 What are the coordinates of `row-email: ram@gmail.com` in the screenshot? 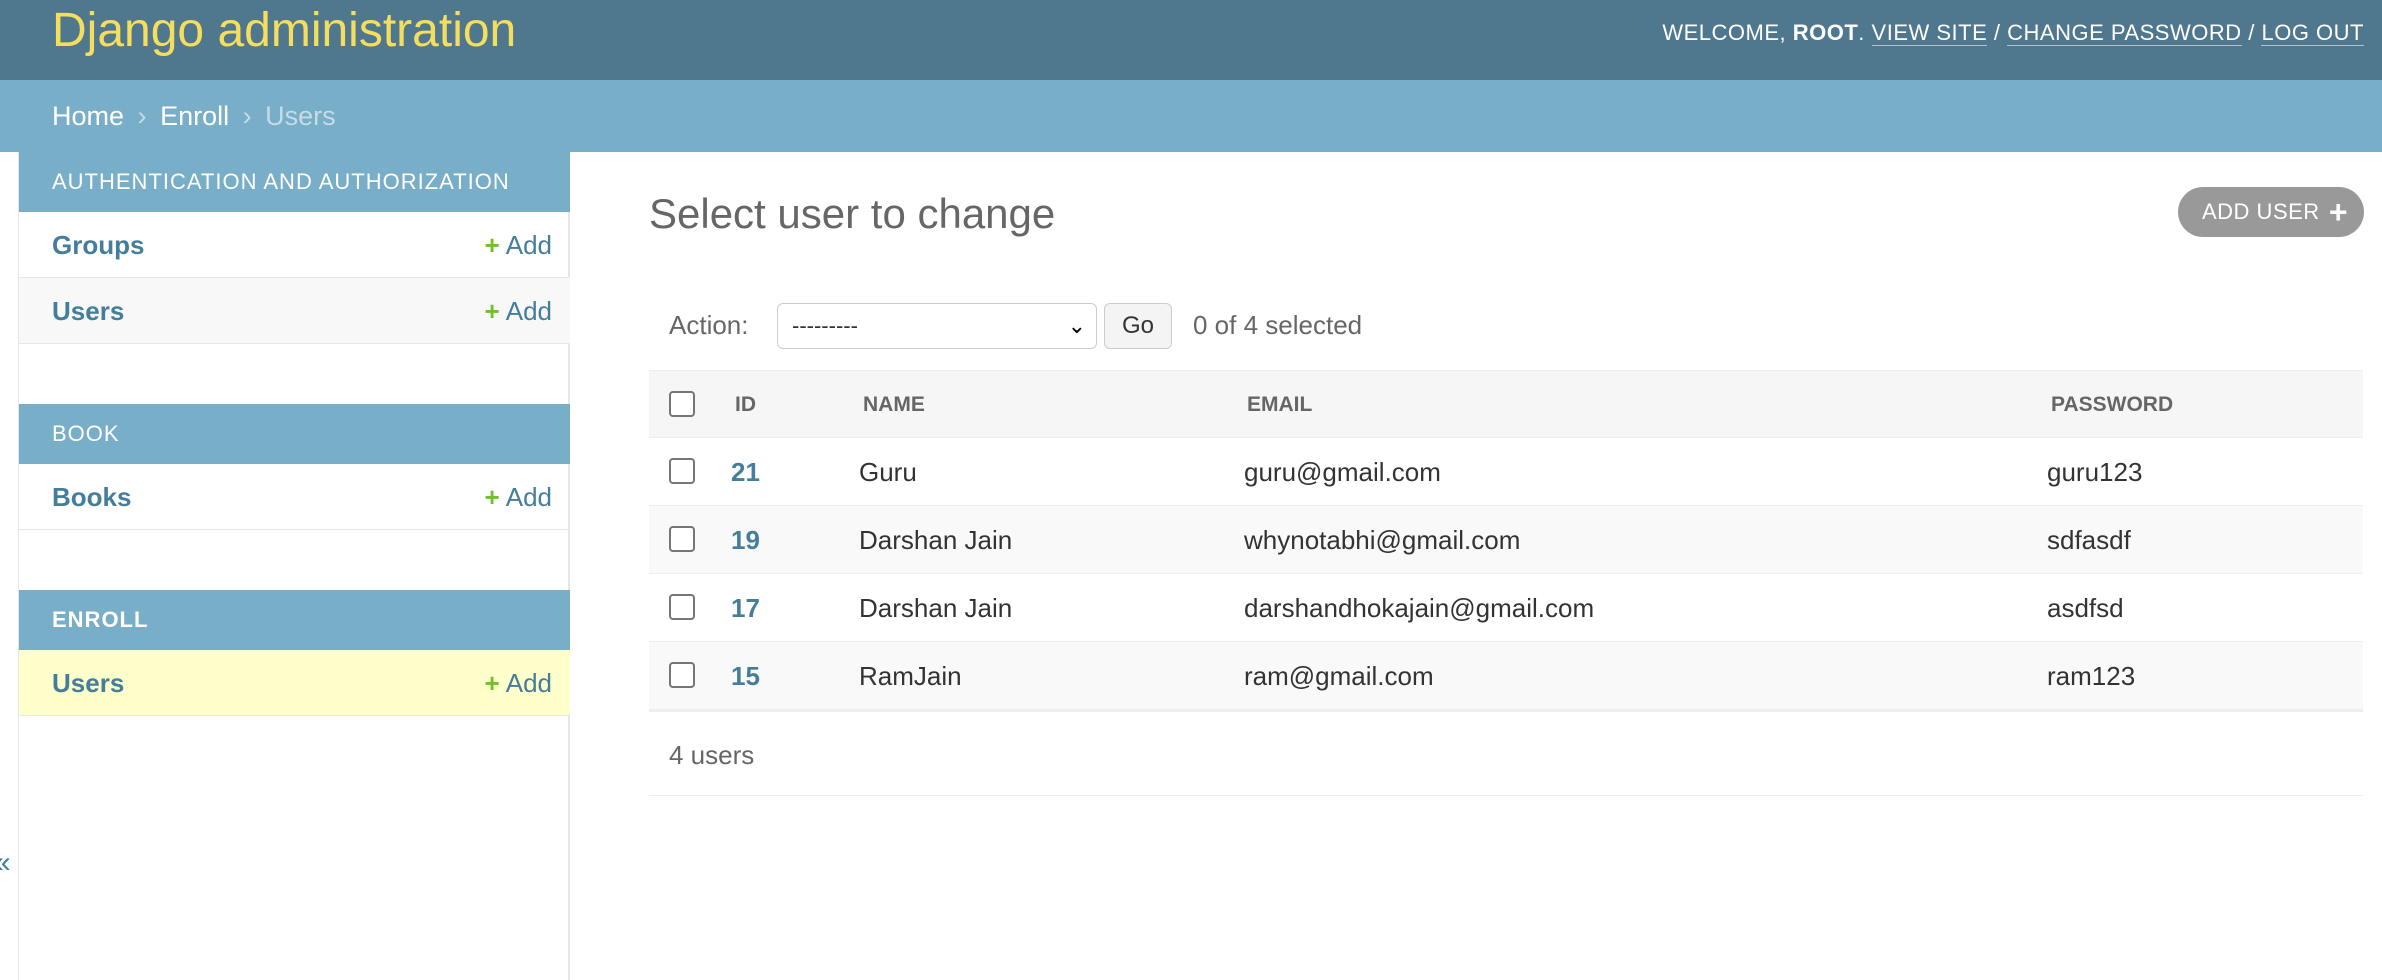 It's located at (1339, 676).